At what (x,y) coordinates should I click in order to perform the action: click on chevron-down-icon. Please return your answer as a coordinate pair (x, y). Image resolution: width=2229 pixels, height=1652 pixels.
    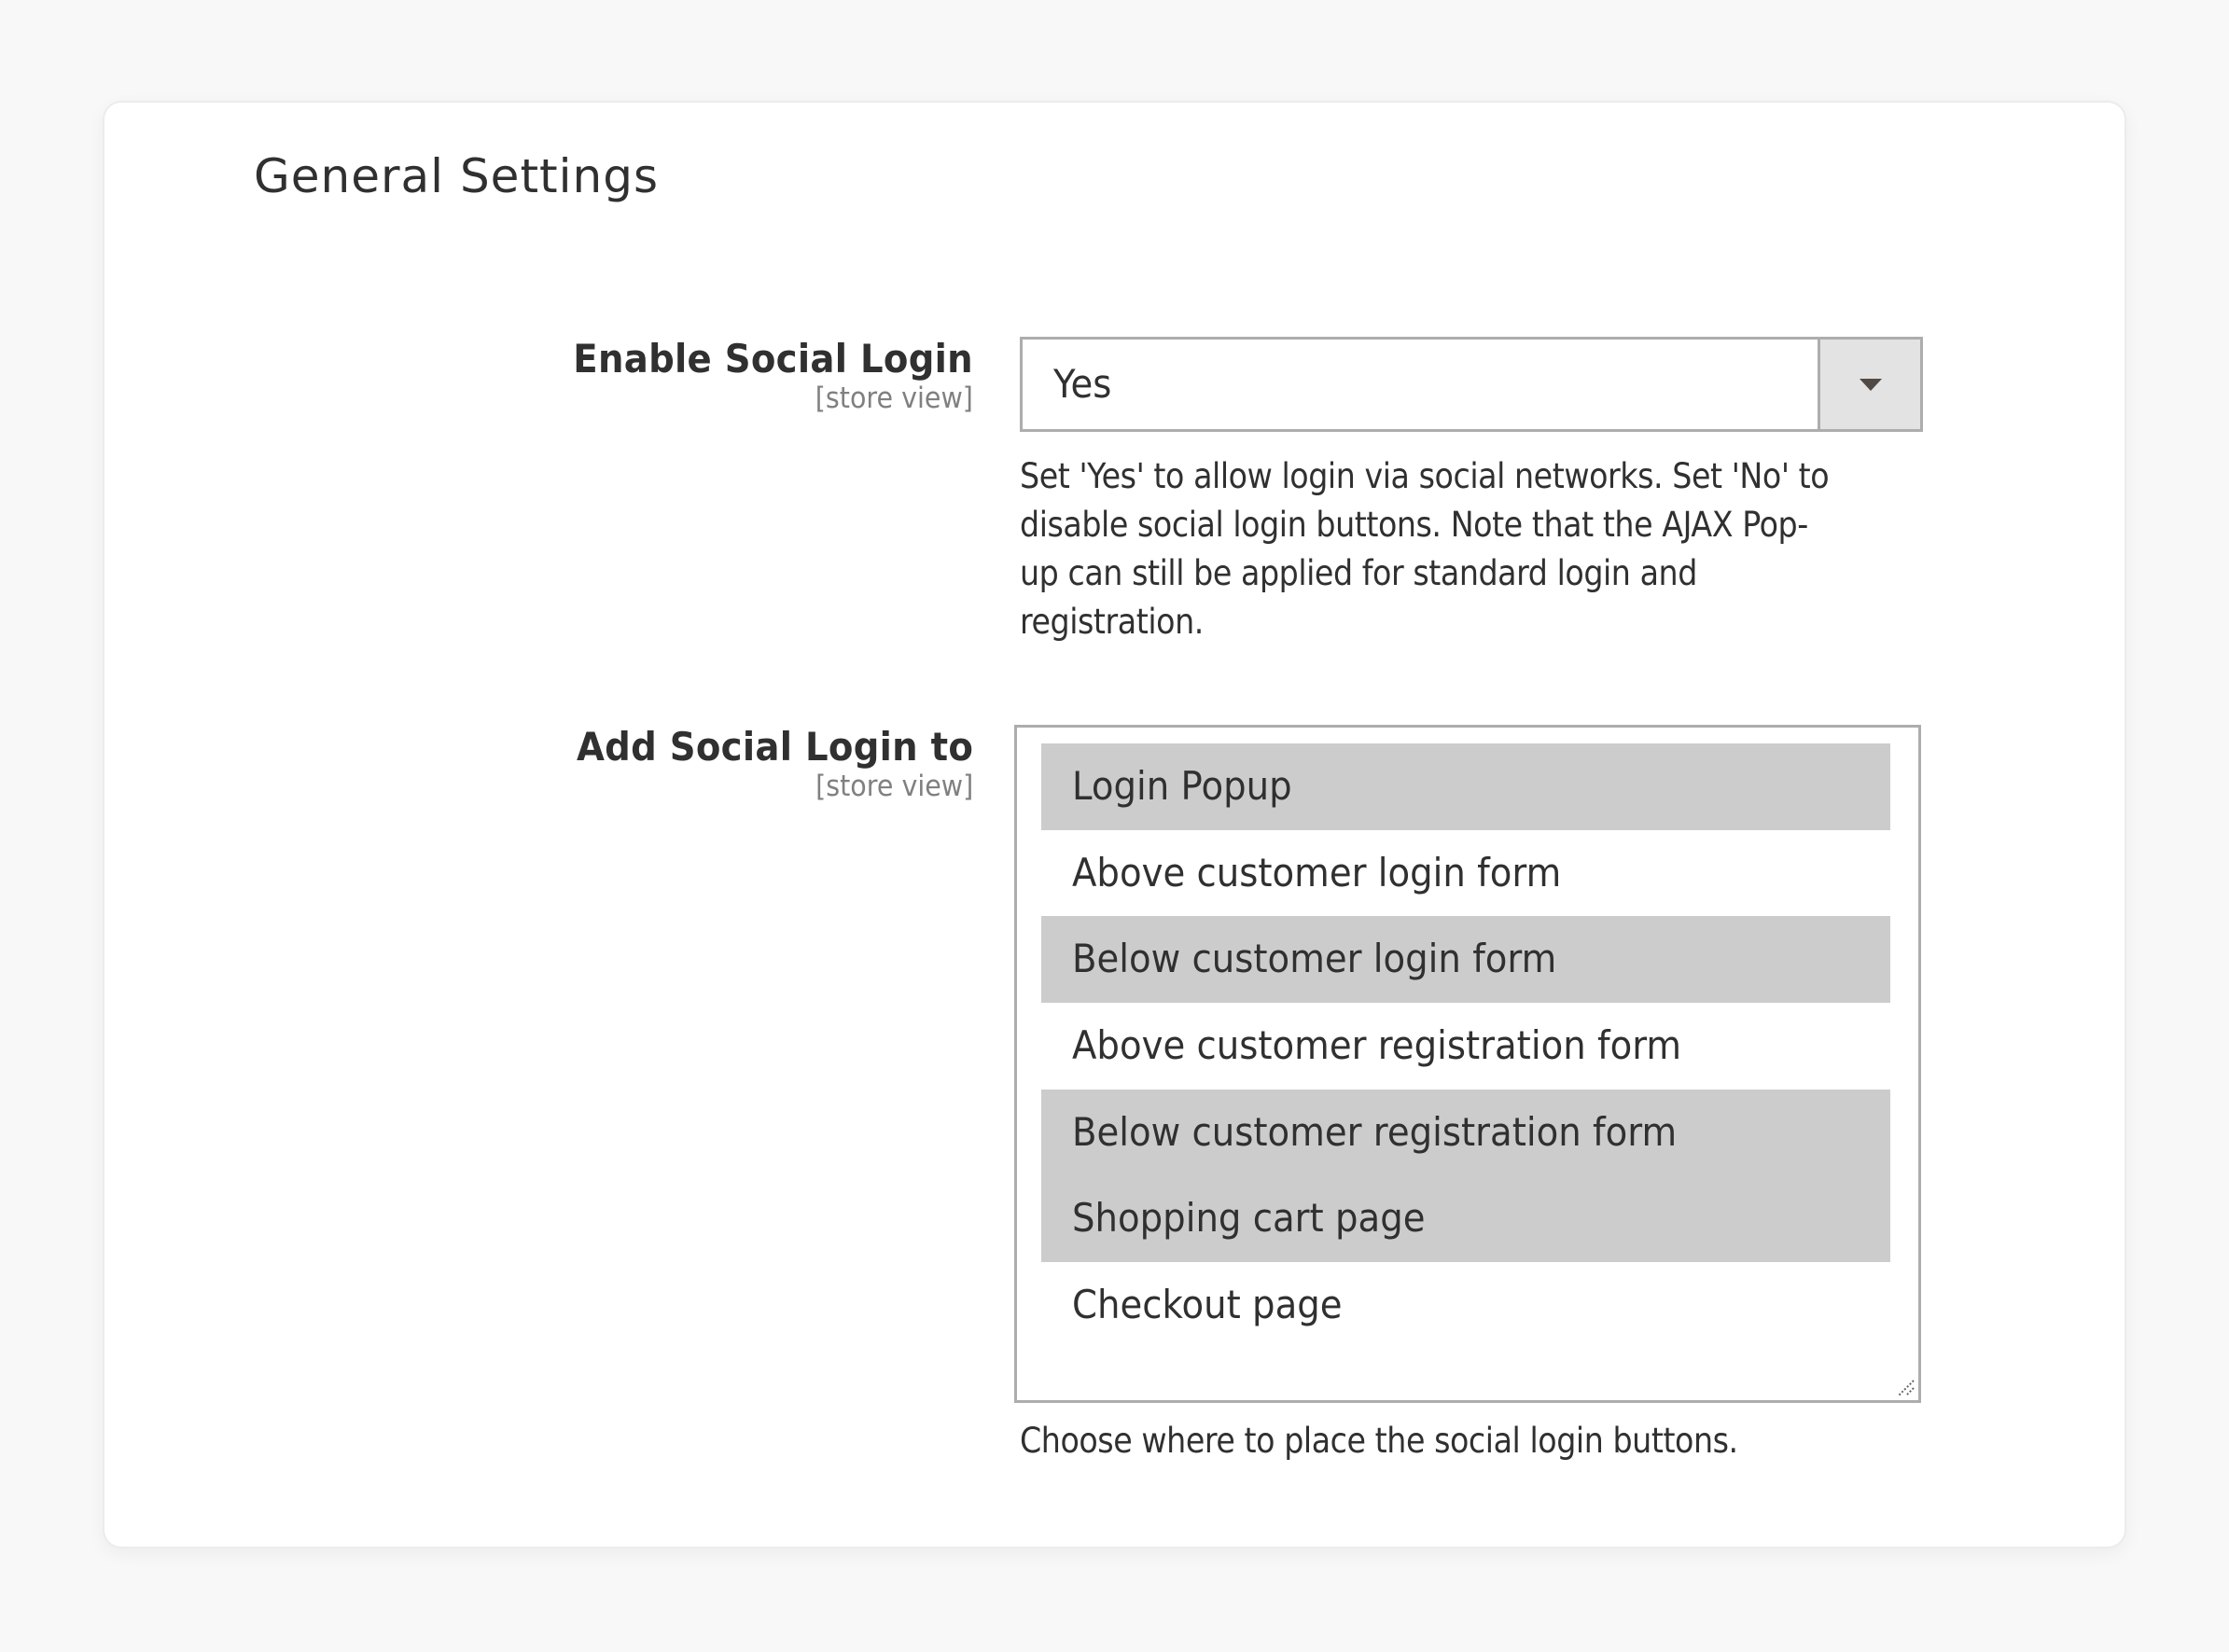
    Looking at the image, I should click on (1870, 385).